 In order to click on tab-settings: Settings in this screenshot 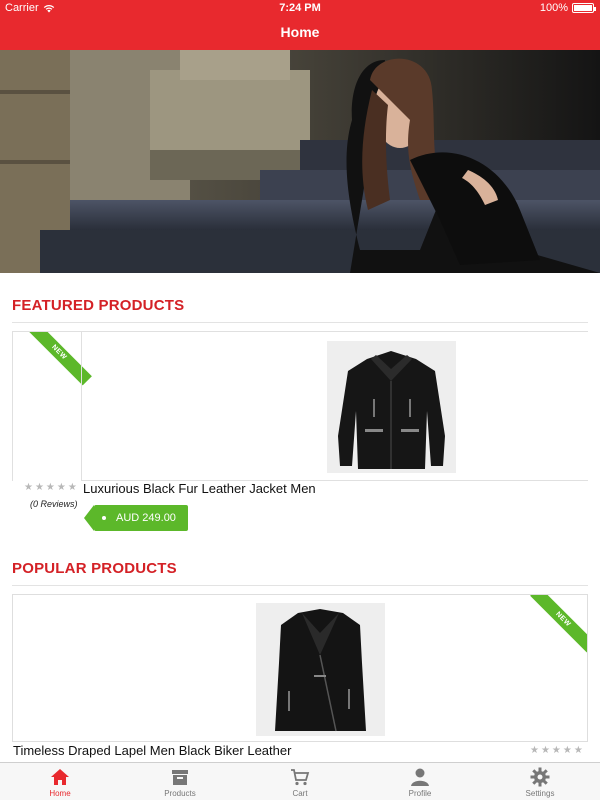, I will do `click(540, 781)`.